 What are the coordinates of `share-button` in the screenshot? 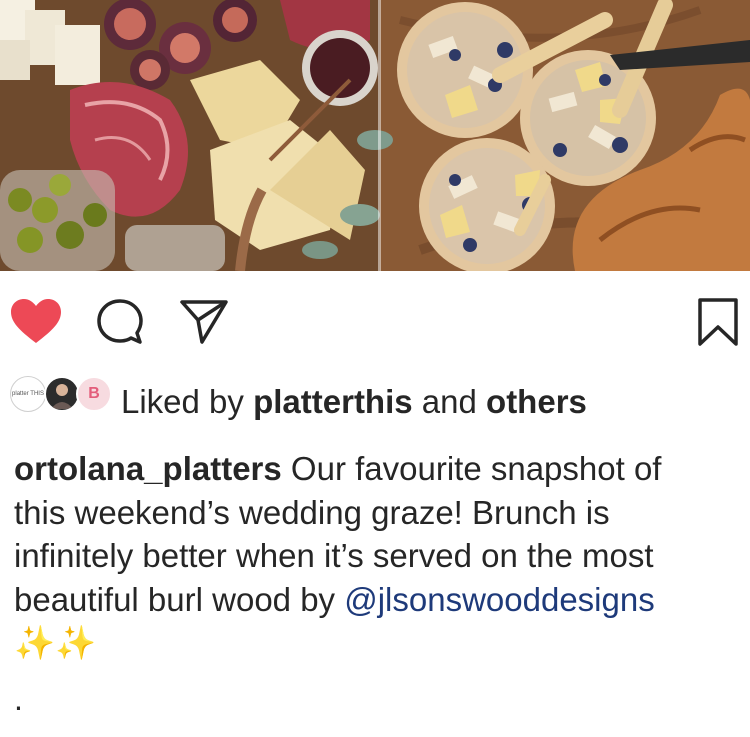 It's located at (204, 322).